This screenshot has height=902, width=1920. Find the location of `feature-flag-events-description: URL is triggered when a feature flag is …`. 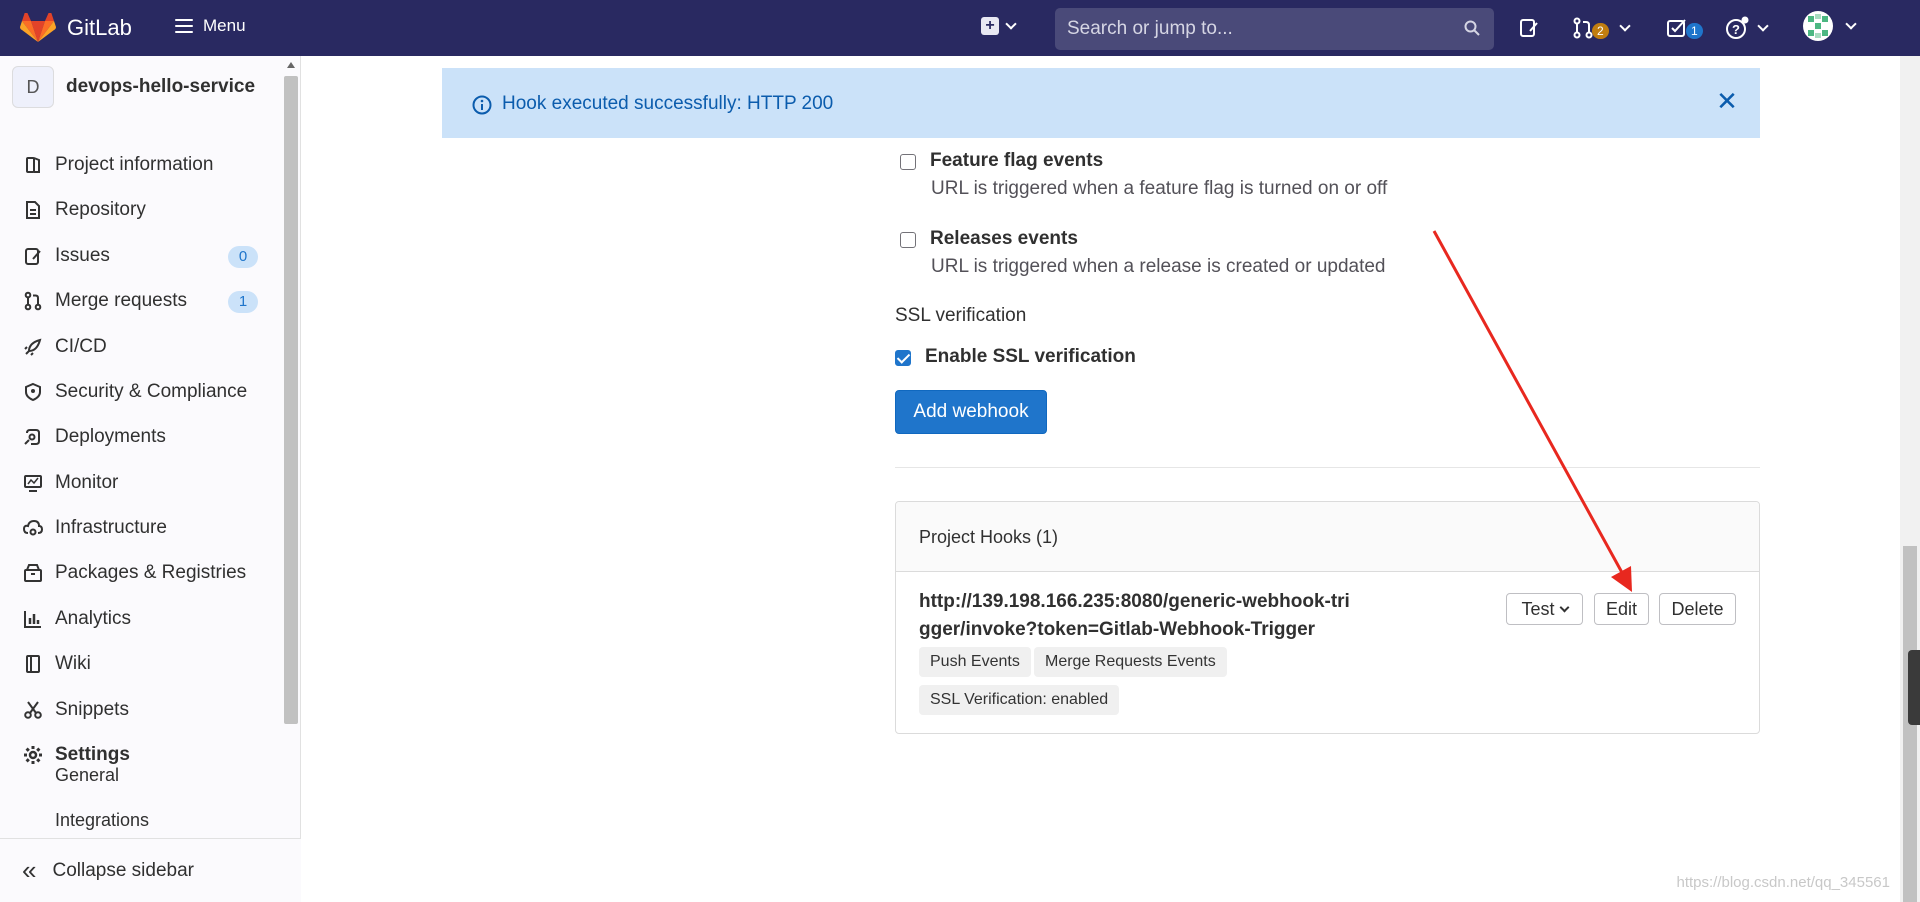

feature-flag-events-description: URL is triggered when a feature flag is … is located at coordinates (1159, 188).